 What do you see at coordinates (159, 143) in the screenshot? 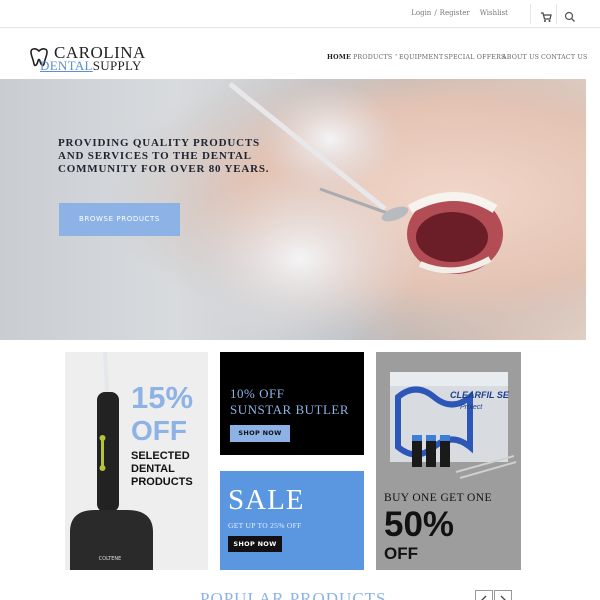
I see `hero-headline-line1: PROVIDING QUALITY PRODUCTS` at bounding box center [159, 143].